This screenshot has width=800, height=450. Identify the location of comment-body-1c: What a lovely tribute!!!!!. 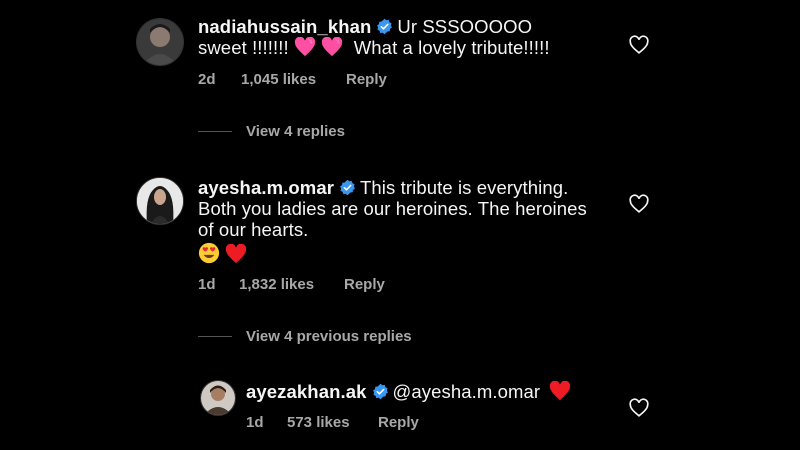
(451, 47).